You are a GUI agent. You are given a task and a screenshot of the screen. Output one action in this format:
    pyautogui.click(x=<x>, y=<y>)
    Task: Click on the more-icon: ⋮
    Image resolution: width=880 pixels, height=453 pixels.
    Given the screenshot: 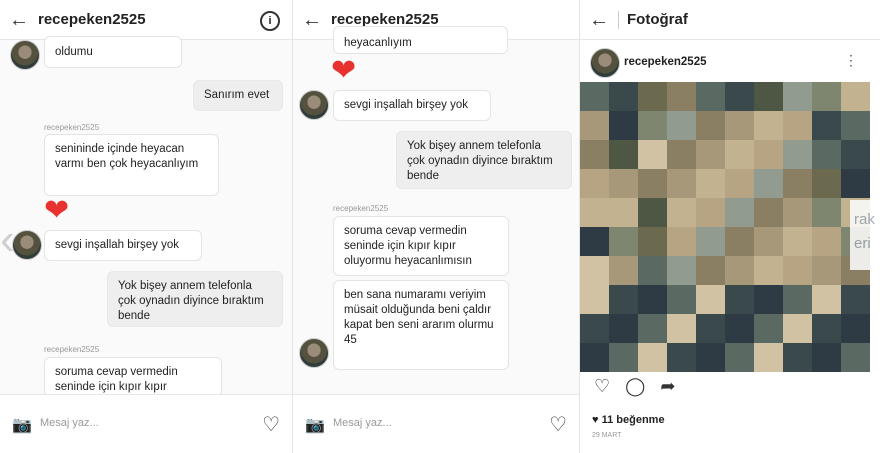 What is the action you would take?
    pyautogui.click(x=851, y=60)
    